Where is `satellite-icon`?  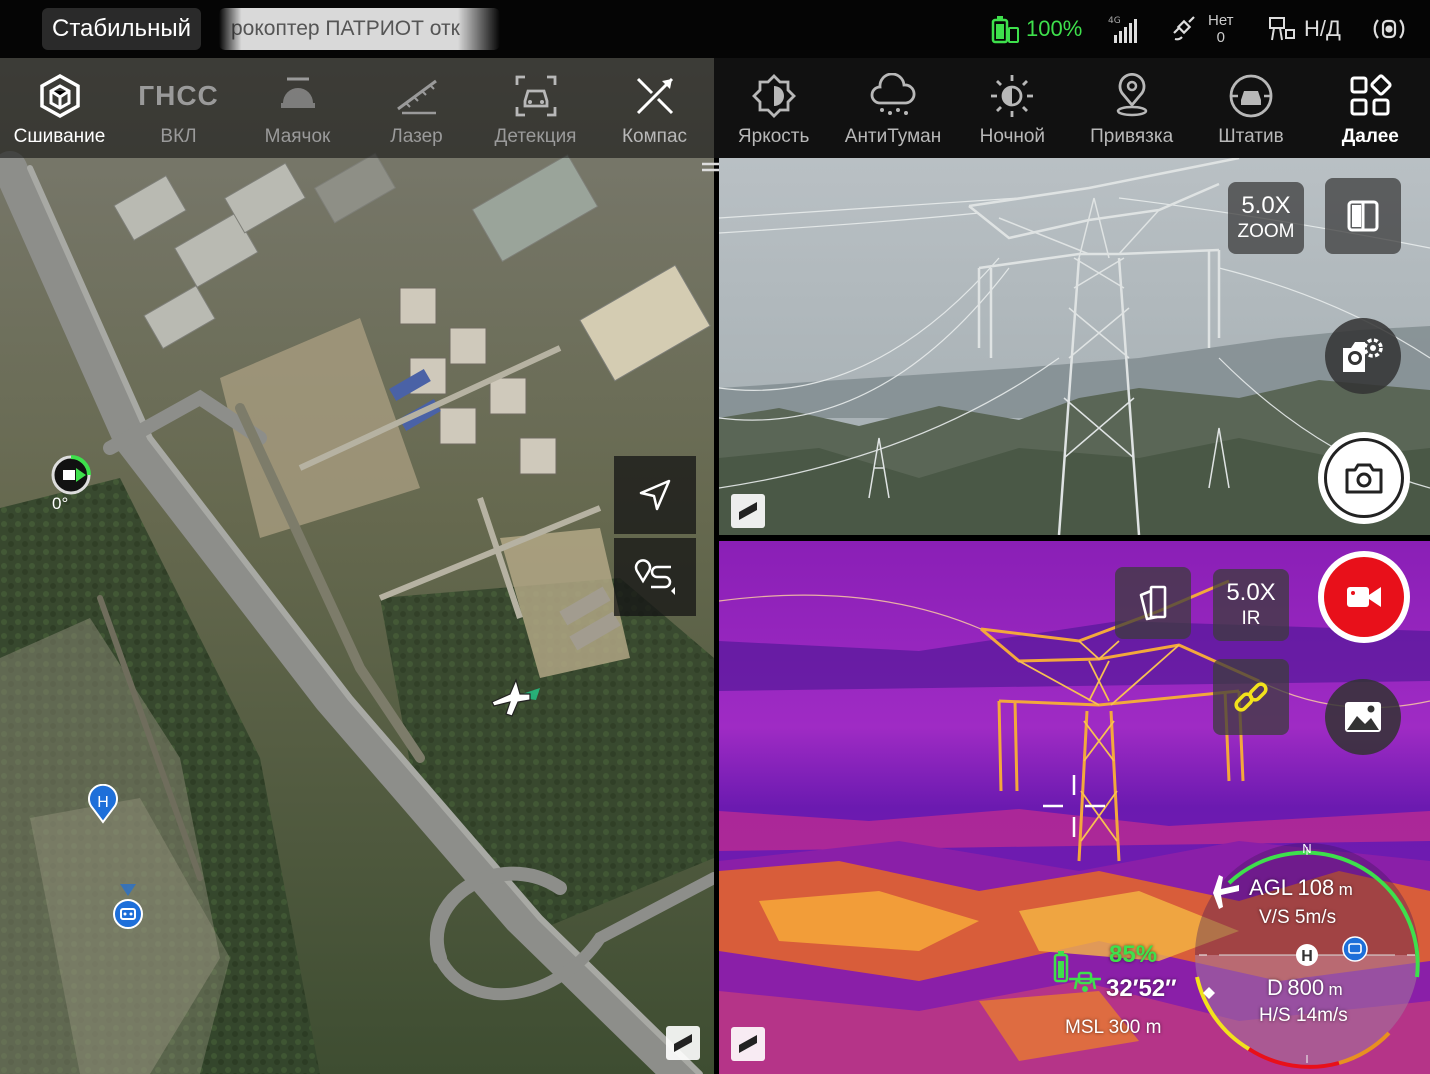
satellite-icon is located at coordinates (1184, 28).